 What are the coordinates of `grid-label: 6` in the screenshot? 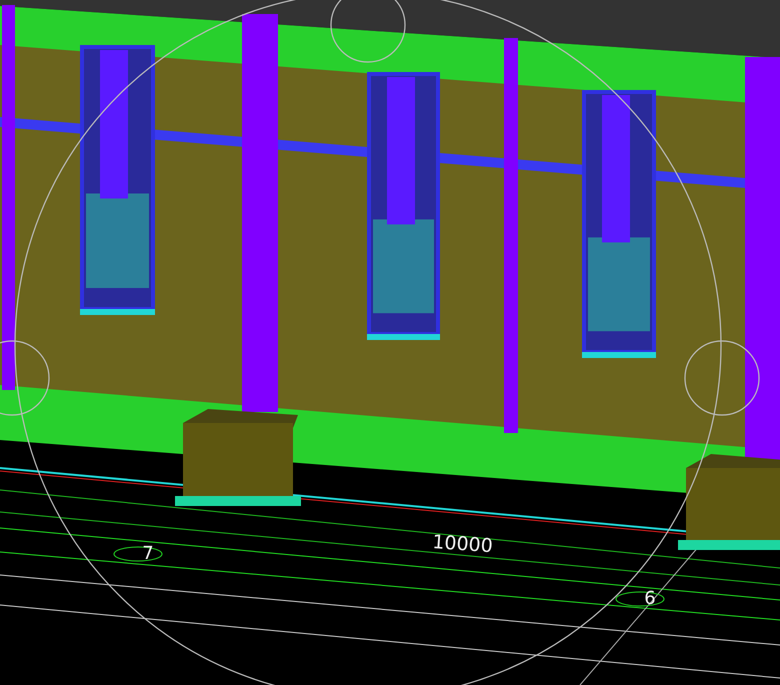 It's located at (650, 598).